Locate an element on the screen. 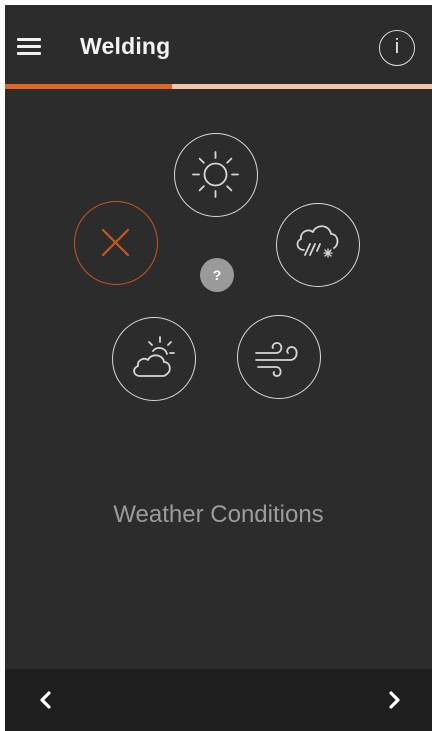 The image size is (432, 731). option-partly-cloudy-button is located at coordinates (154, 359).